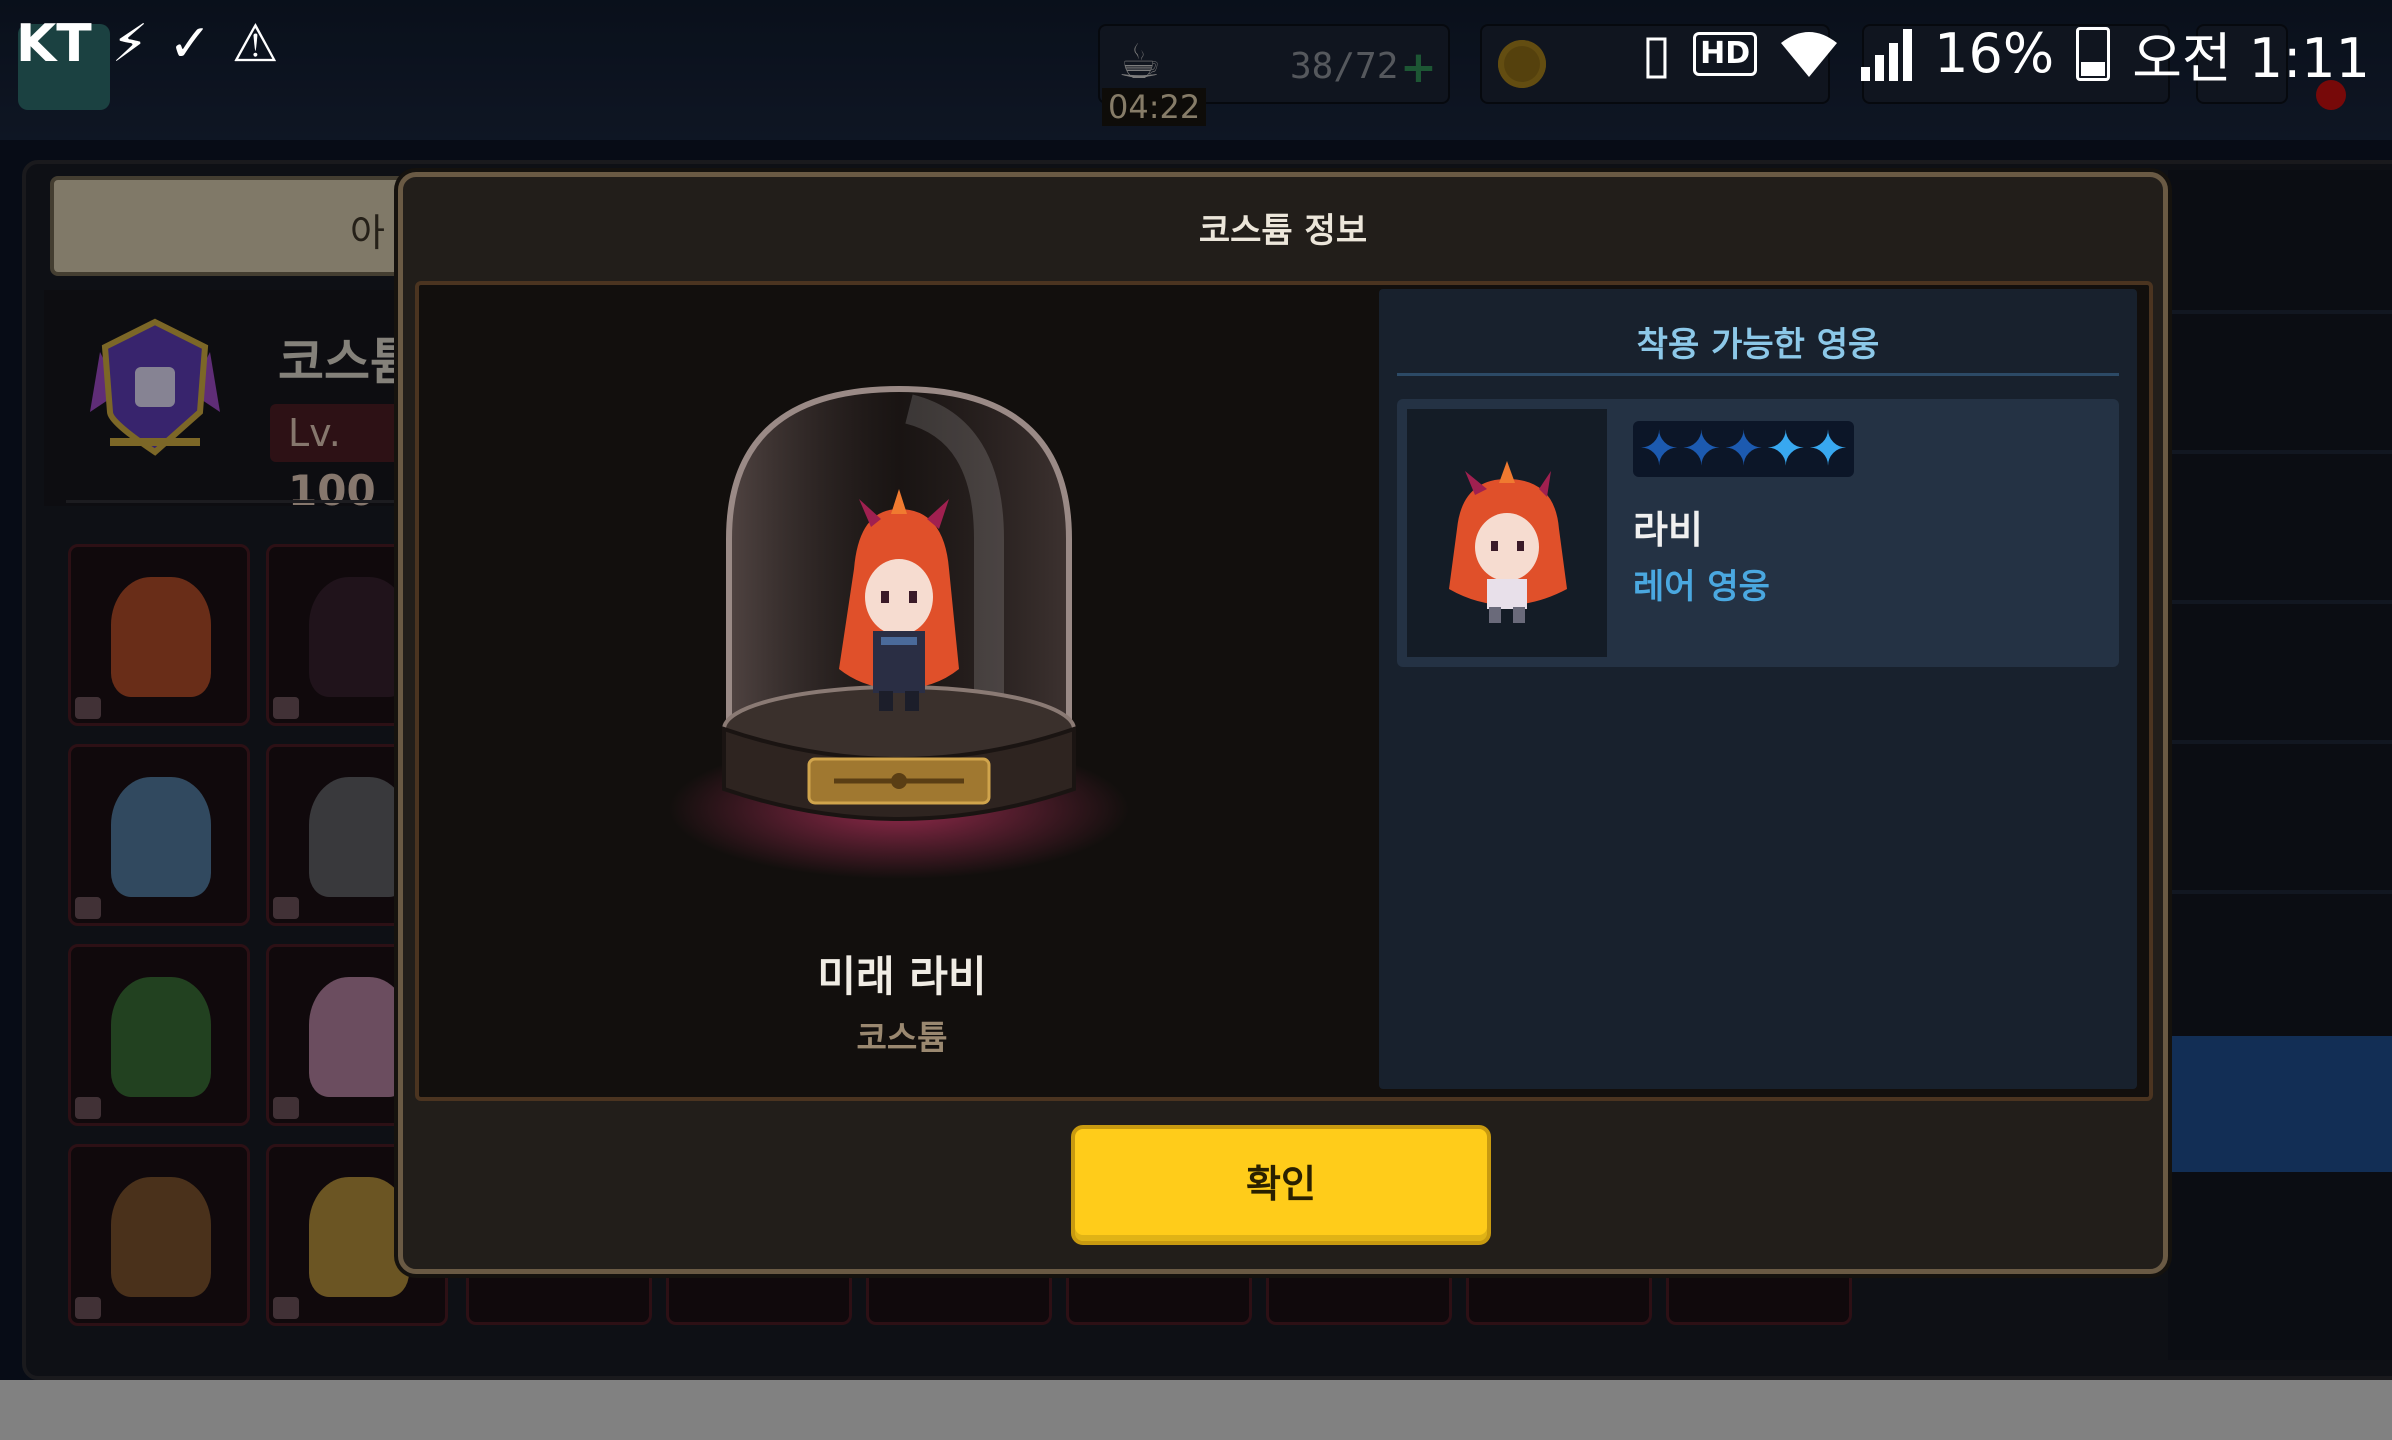 This screenshot has height=1440, width=2392. What do you see at coordinates (1701, 587) in the screenshot?
I see `hero-rarity: 레어 영웅` at bounding box center [1701, 587].